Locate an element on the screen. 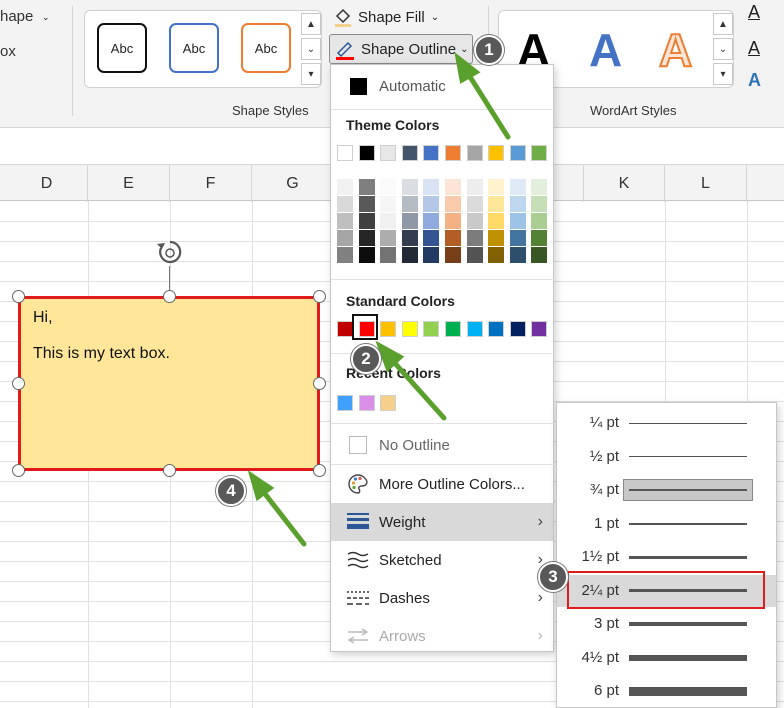 The height and width of the screenshot is (708, 784). column-header-f: F is located at coordinates (211, 183).